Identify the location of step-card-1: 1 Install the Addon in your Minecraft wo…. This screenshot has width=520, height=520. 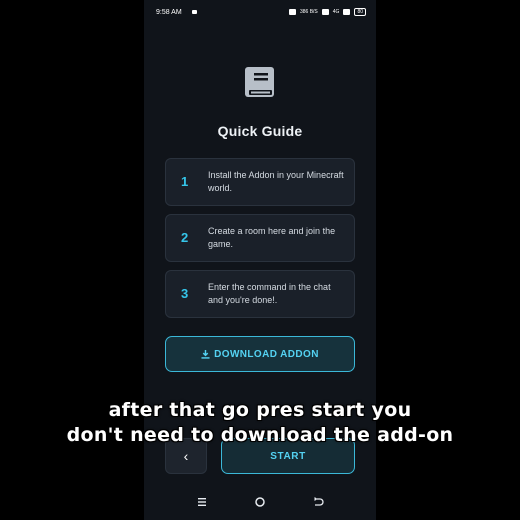
(260, 182).